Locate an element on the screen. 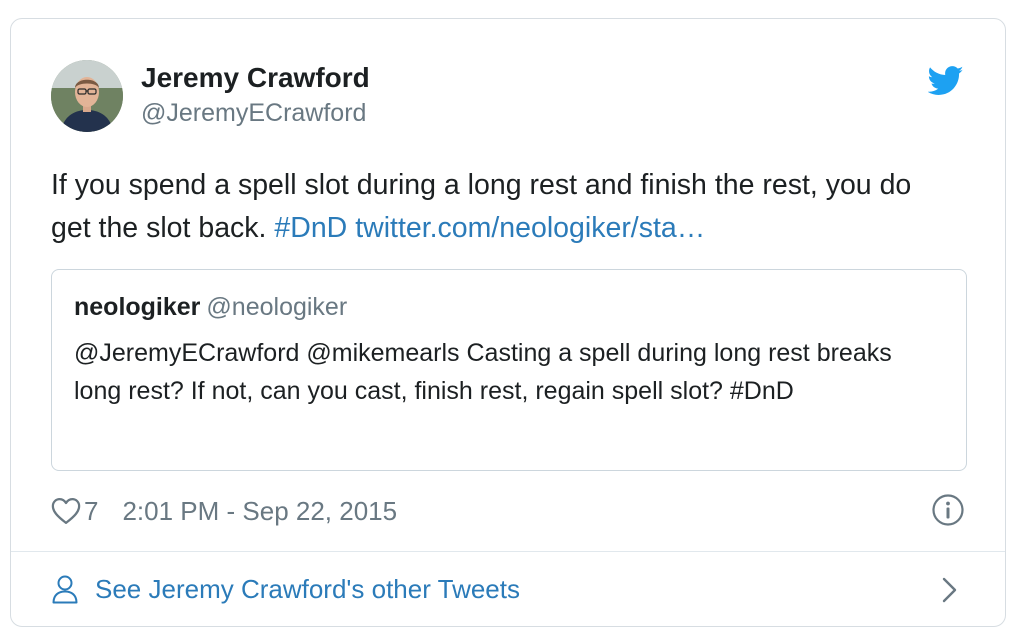 This screenshot has height=638, width=1018. twitter-bird-icon is located at coordinates (946, 81).